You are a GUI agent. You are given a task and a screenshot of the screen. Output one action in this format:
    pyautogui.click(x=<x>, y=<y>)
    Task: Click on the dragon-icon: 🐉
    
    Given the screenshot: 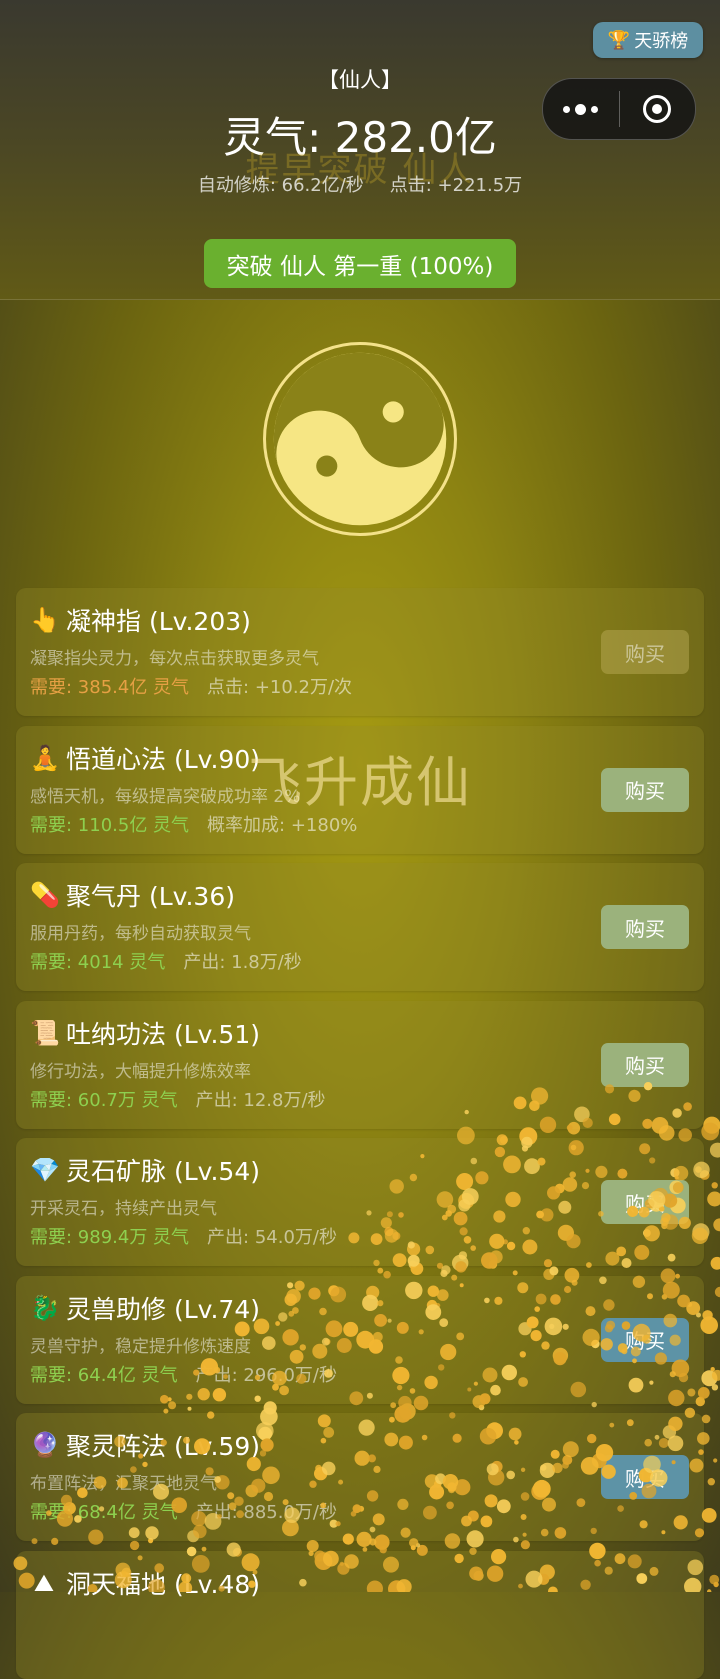 What is the action you would take?
    pyautogui.click(x=45, y=1307)
    